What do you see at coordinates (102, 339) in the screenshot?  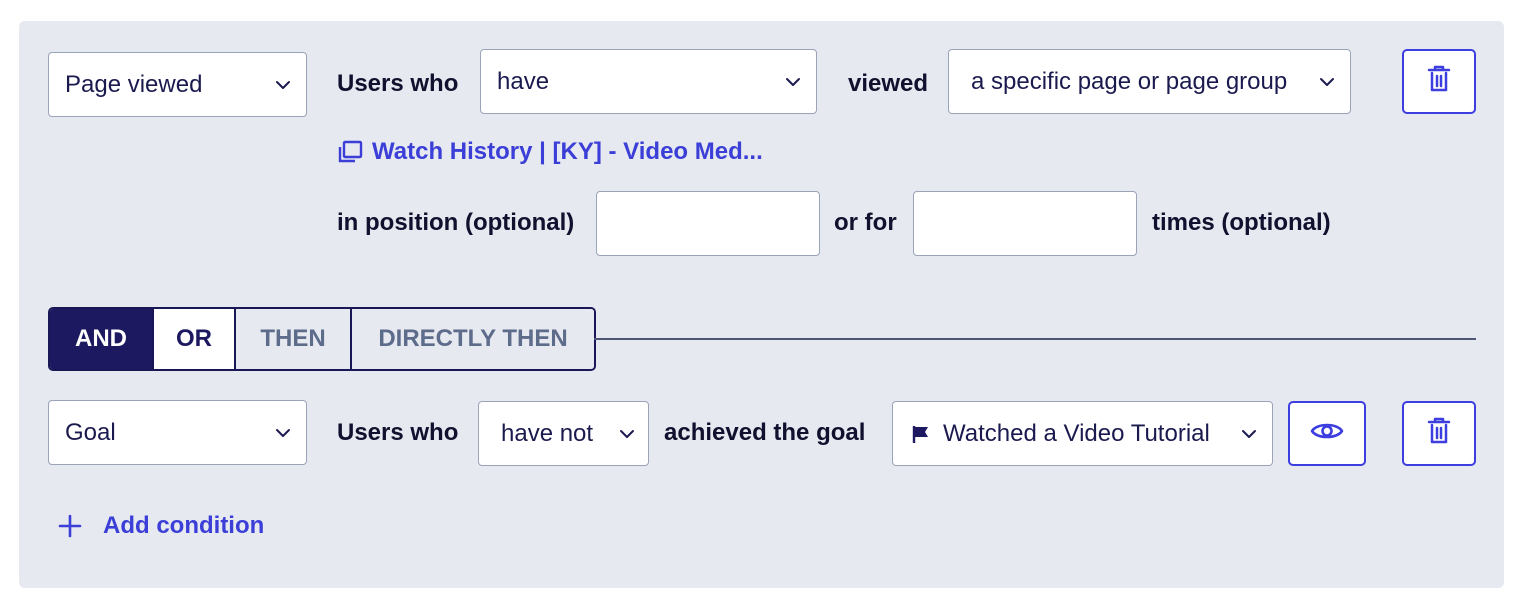 I see `connector-and-button: AND` at bounding box center [102, 339].